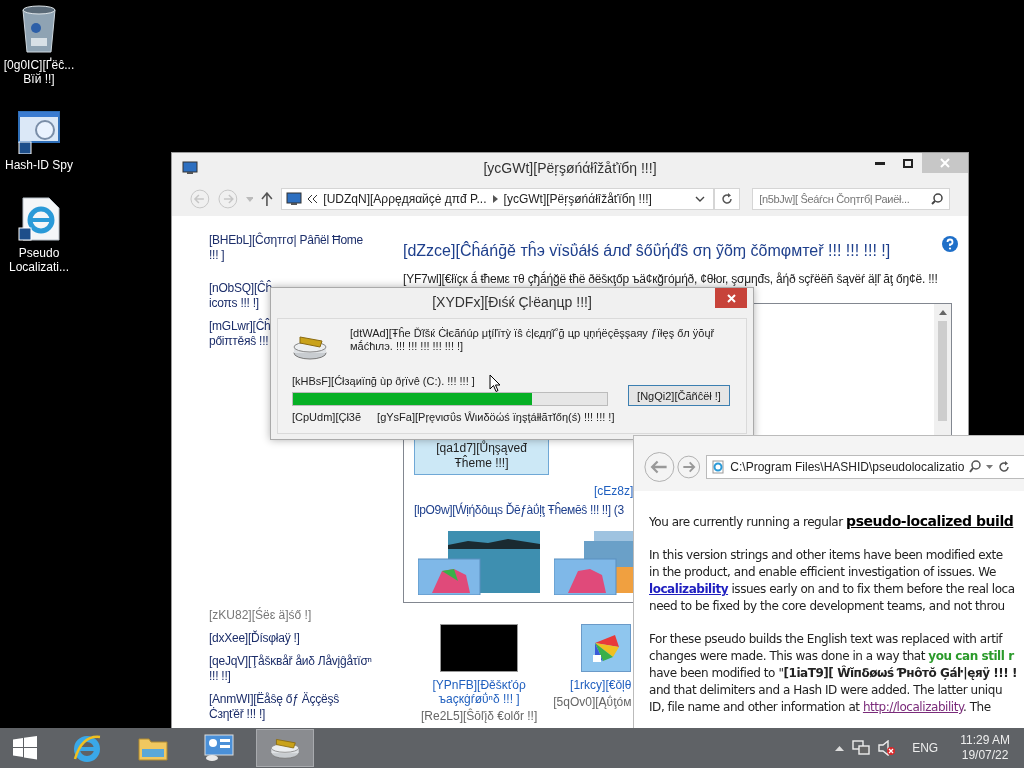 Image resolution: width=1024 pixels, height=768 pixels. I want to click on sidebar-link: [mGLwr][Ĉĥ pőiπтěяŝ !!!, so click(240, 334).